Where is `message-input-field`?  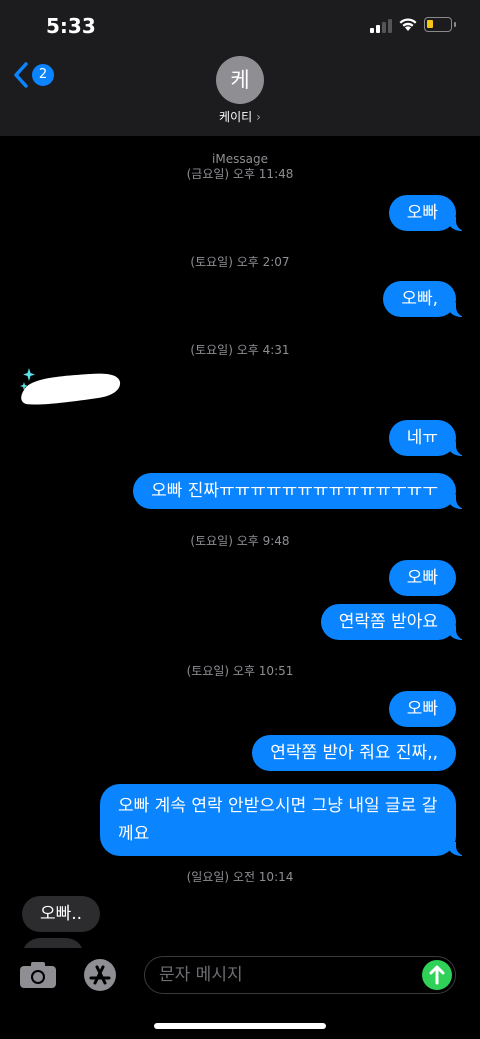
message-input-field is located at coordinates (300, 975).